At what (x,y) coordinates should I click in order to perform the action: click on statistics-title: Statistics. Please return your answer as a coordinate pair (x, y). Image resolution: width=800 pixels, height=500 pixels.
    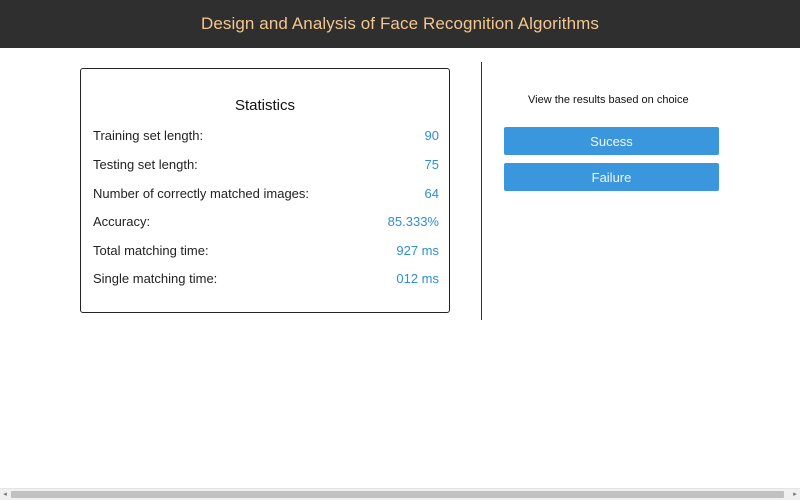
    Looking at the image, I should click on (264, 105).